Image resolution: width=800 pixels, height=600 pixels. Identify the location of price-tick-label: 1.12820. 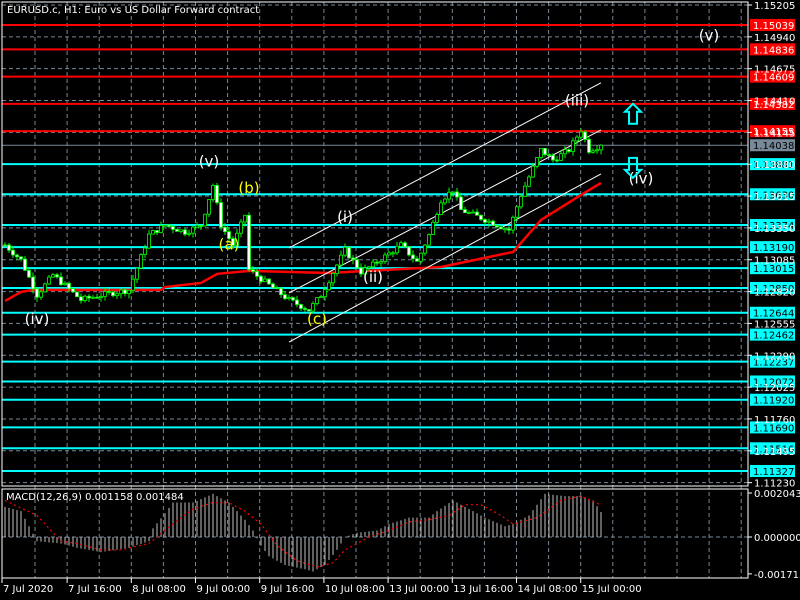
(774, 293).